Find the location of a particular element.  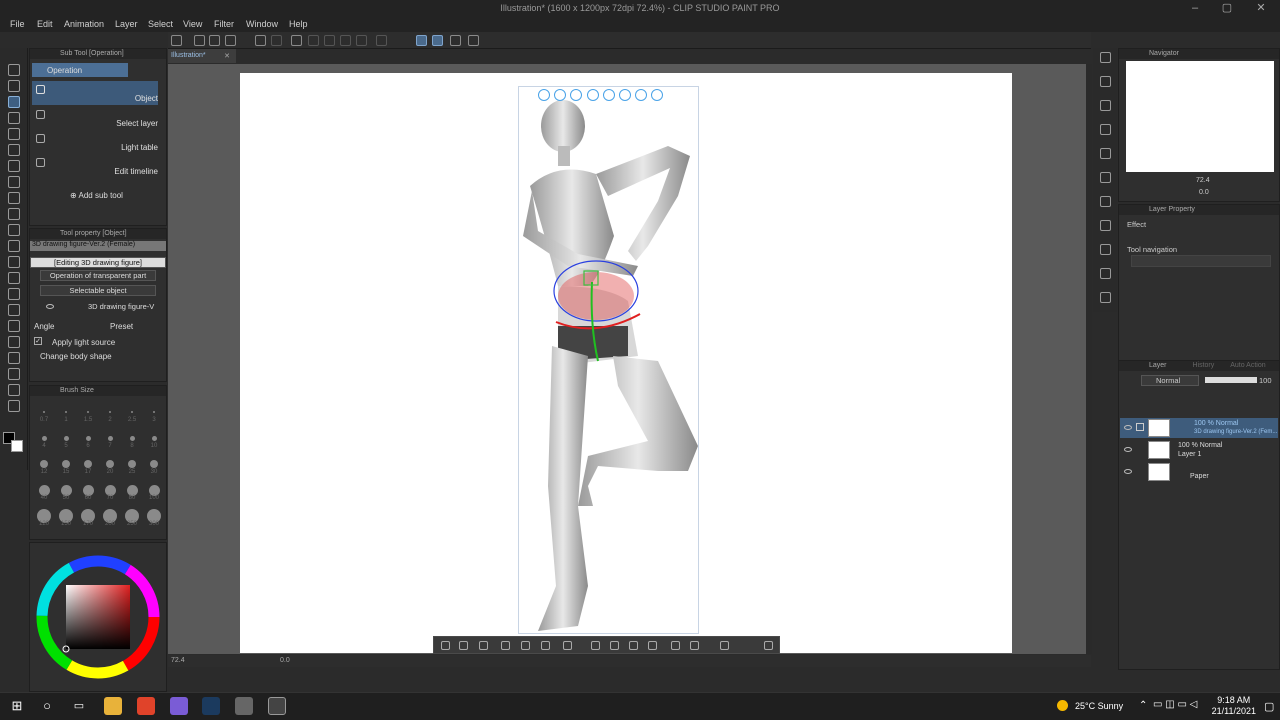

gradient-tool-icon is located at coordinates (14, 310).